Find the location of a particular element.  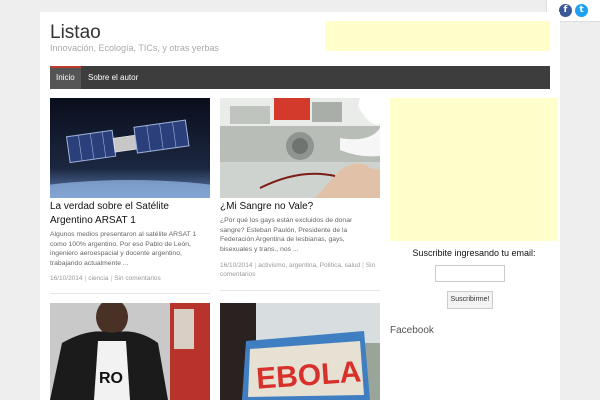

satellite-image is located at coordinates (130, 148).